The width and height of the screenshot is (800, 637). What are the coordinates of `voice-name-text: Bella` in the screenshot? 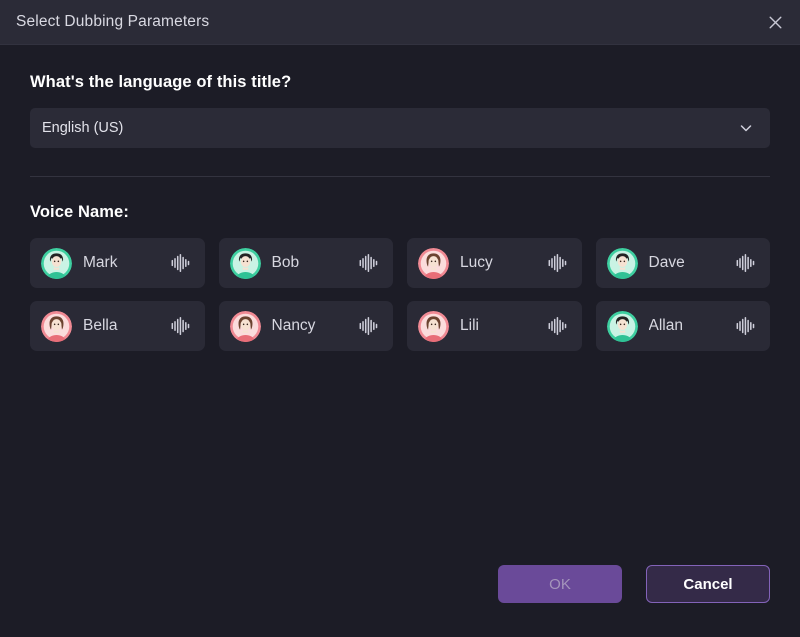 It's located at (100, 325).